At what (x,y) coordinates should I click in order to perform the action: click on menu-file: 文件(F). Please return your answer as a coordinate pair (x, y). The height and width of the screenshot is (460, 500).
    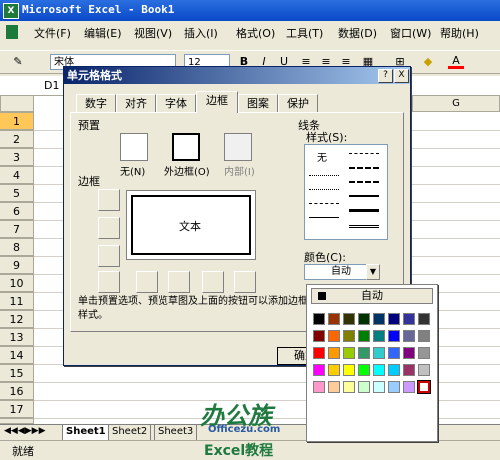
    Looking at the image, I should click on (52, 33).